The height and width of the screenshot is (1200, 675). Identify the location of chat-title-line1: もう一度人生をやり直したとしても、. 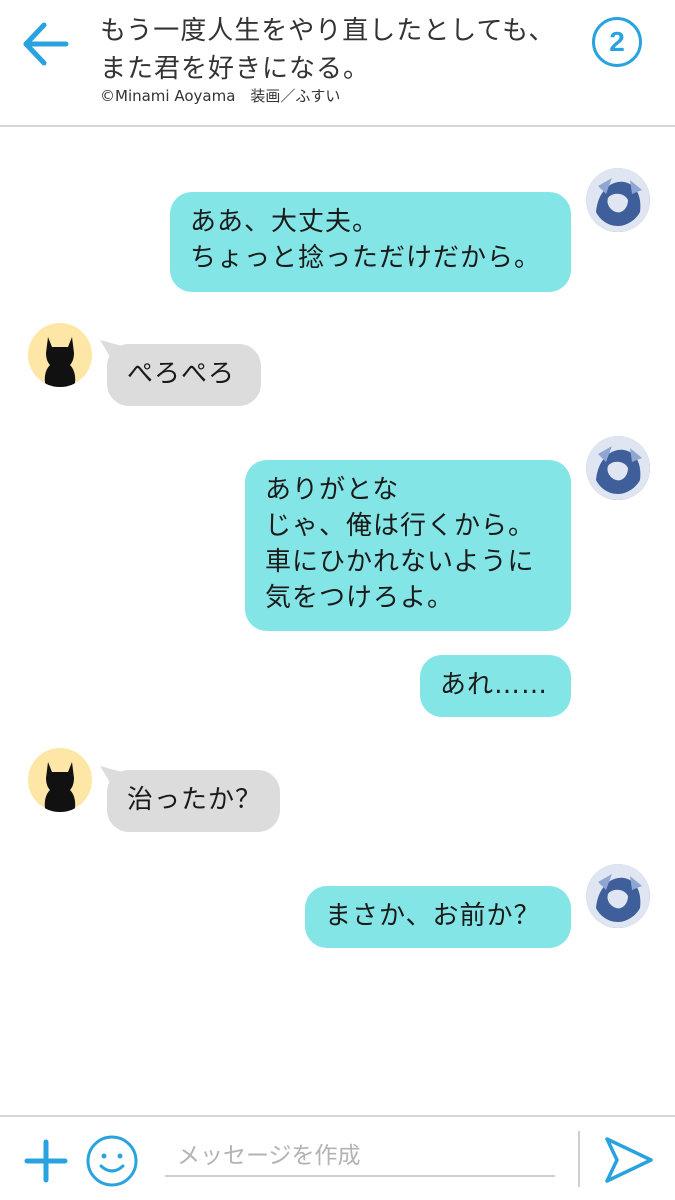
(328, 31).